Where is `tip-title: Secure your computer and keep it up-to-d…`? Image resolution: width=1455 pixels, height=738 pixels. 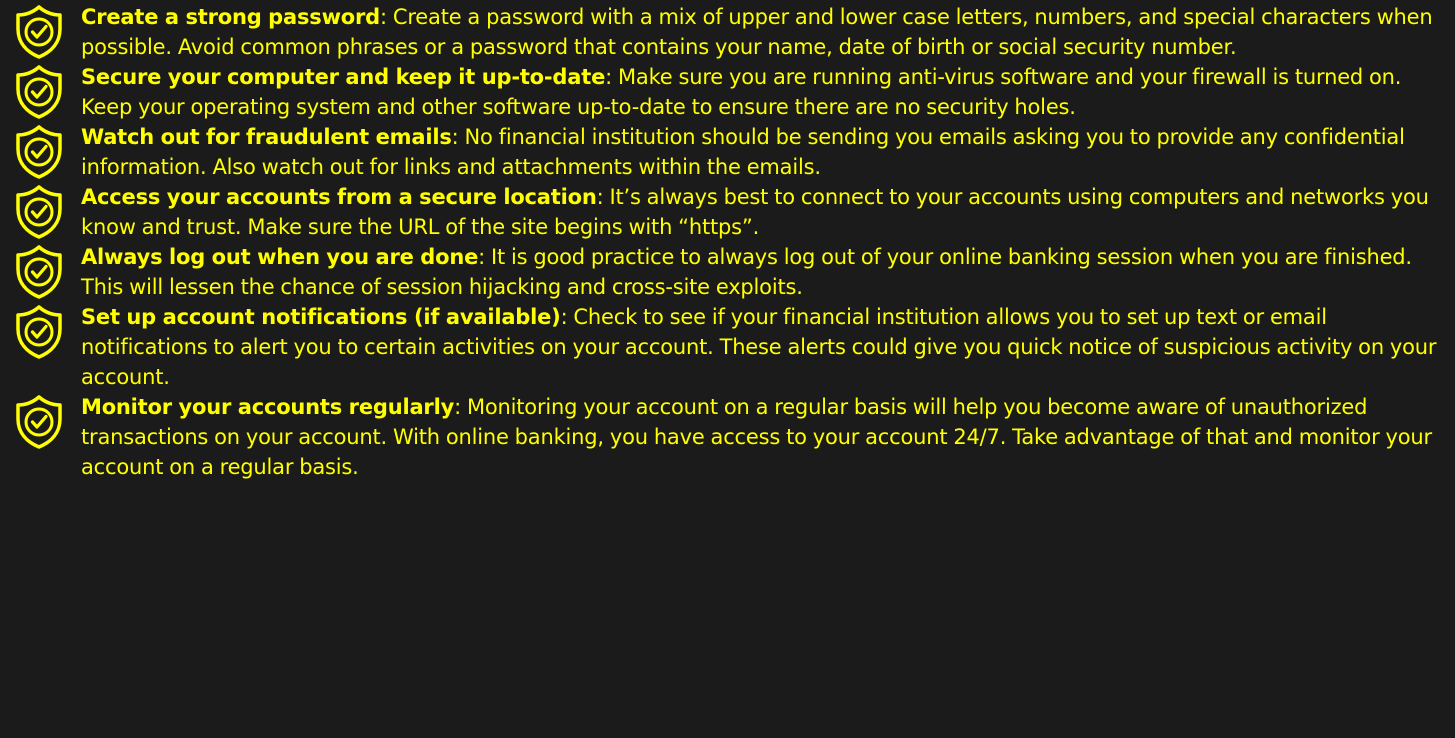 tip-title: Secure your computer and keep it up-to-d… is located at coordinates (343, 77).